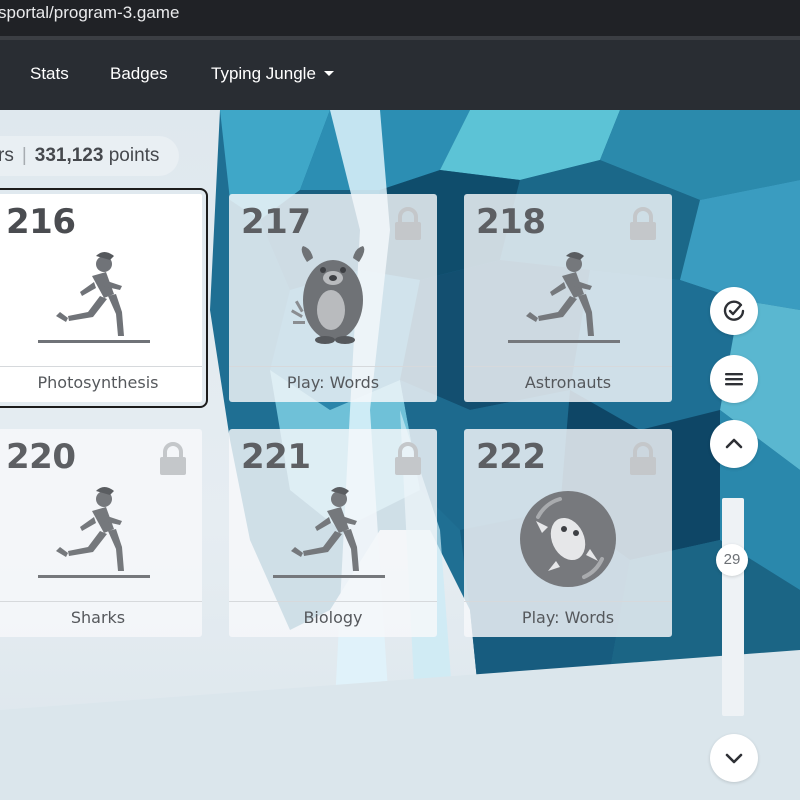 The width and height of the screenshot is (800, 800). I want to click on level-number: 221, so click(276, 457).